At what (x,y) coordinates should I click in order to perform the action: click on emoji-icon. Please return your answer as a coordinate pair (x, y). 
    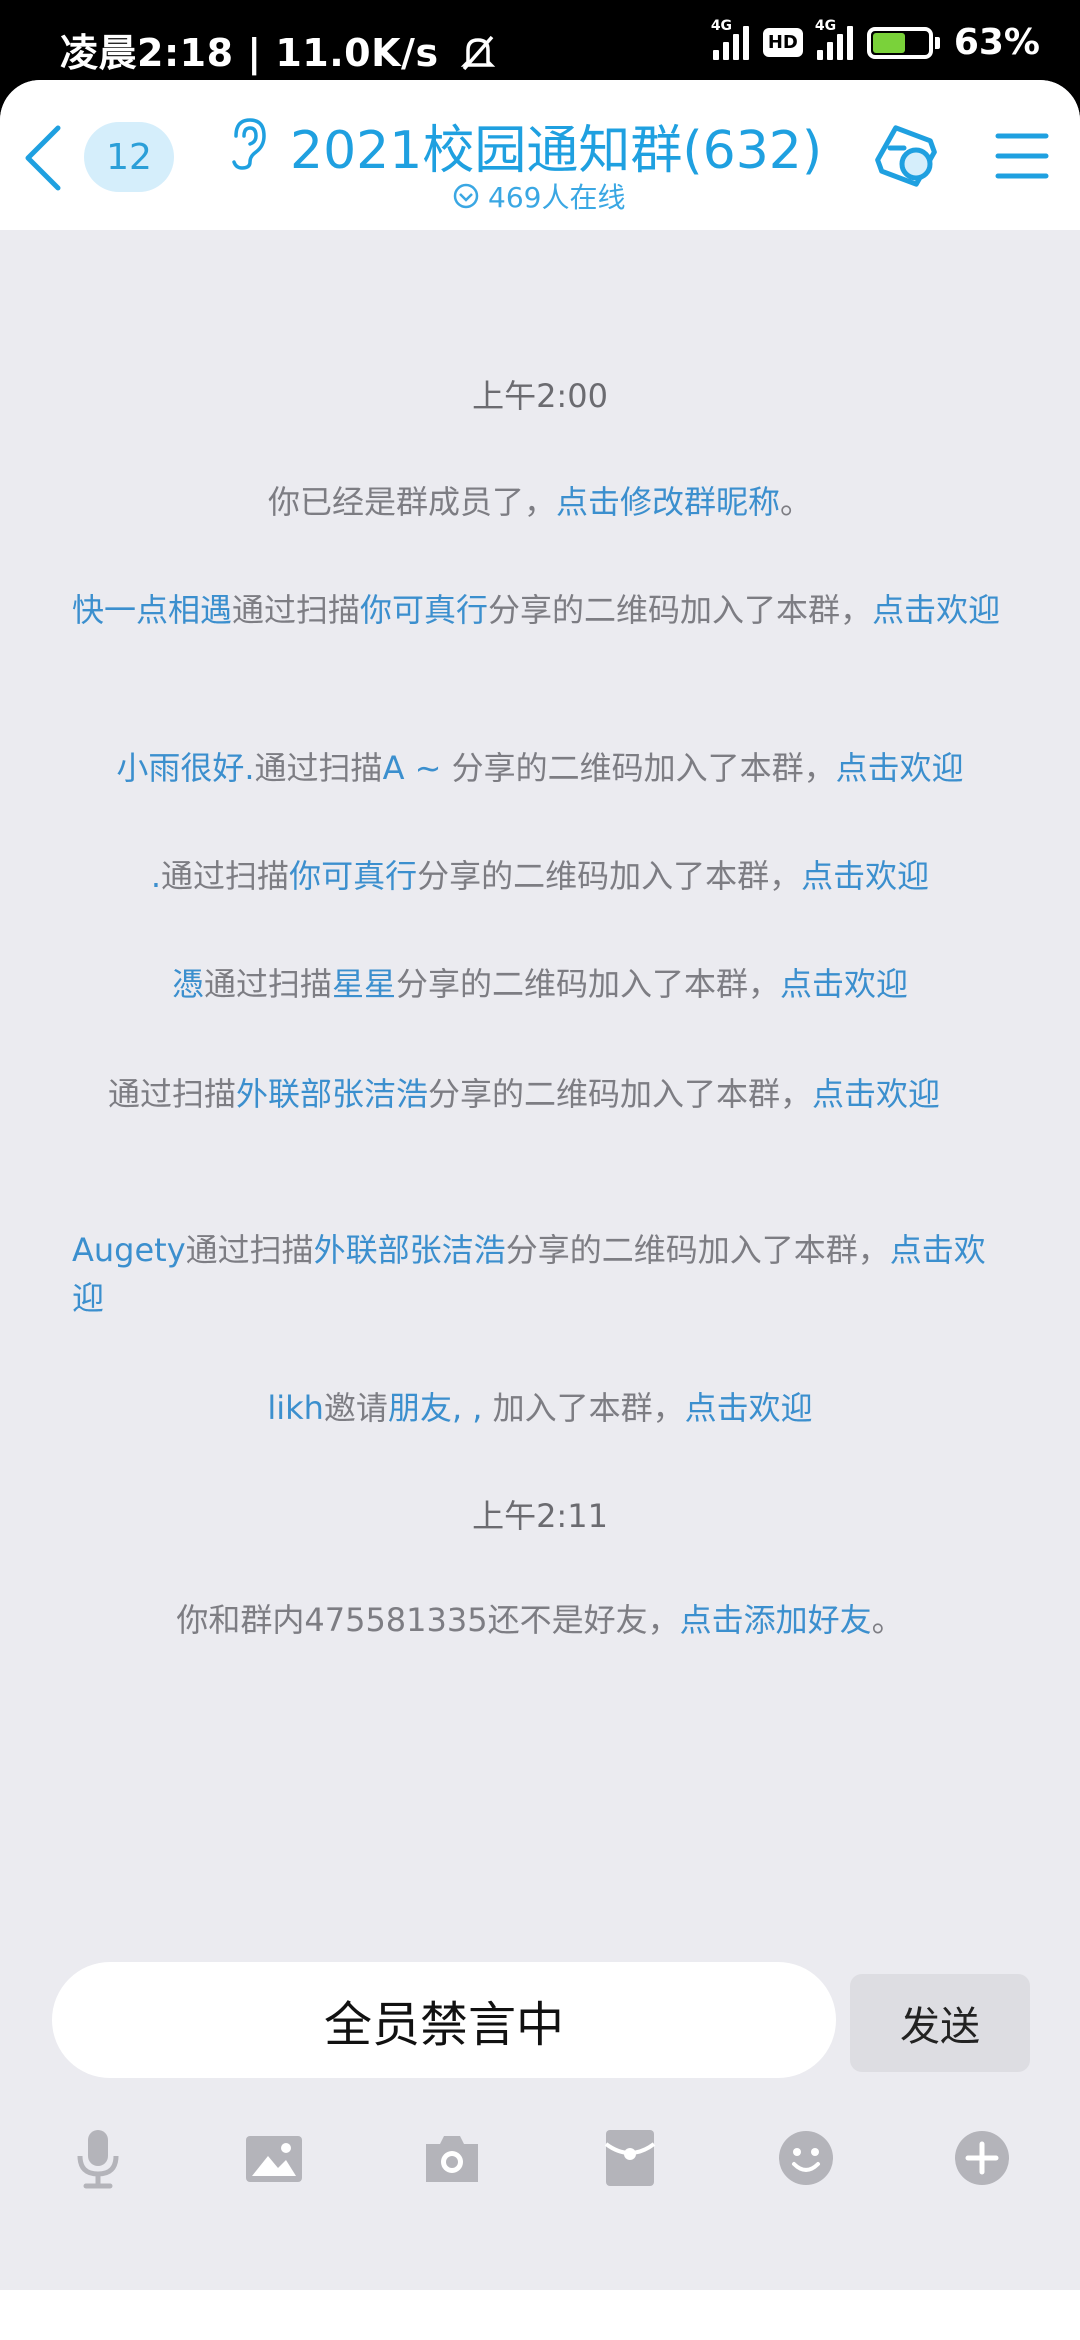
    Looking at the image, I should click on (806, 2158).